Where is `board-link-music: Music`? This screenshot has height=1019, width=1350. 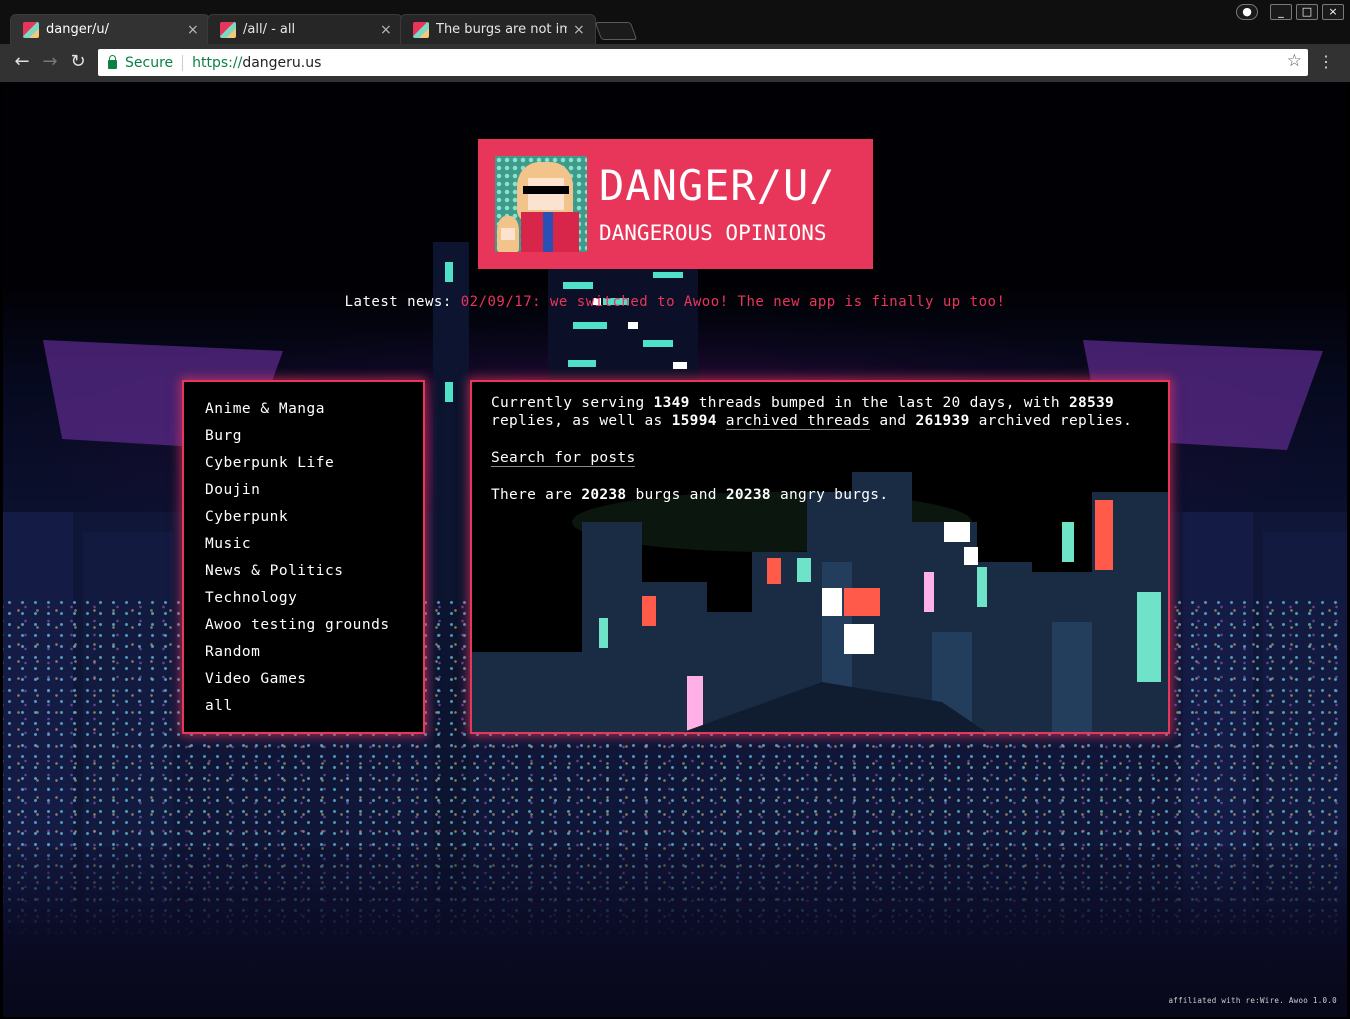
board-link-music: Music is located at coordinates (314, 544).